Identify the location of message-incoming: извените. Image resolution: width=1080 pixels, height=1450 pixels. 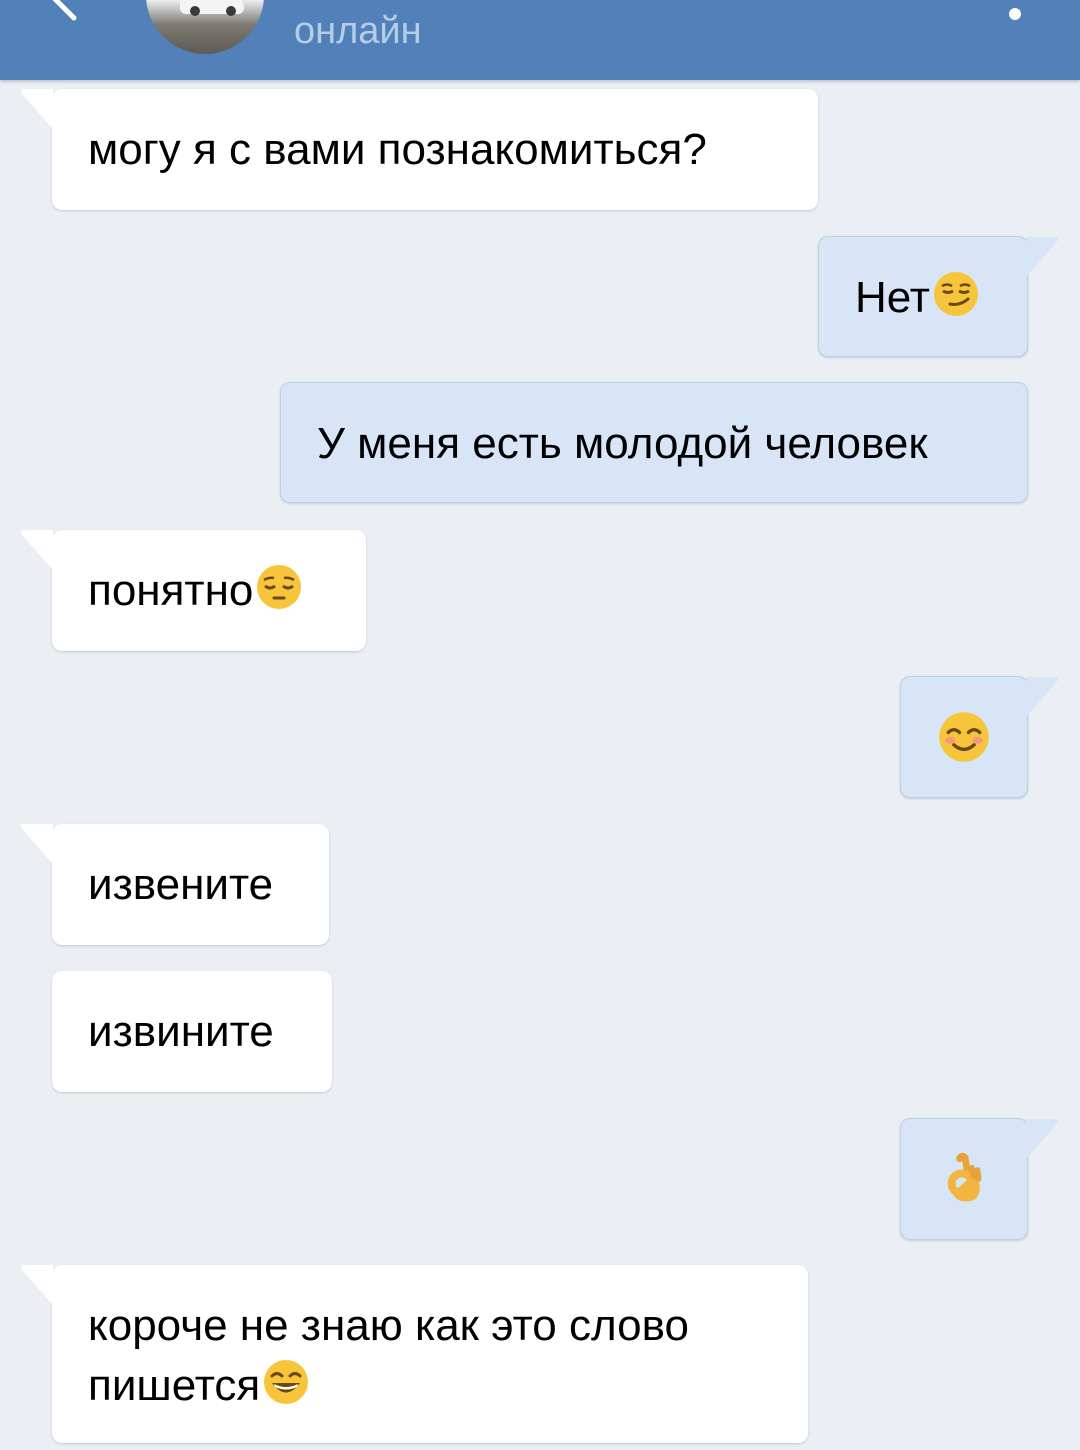
(175, 884).